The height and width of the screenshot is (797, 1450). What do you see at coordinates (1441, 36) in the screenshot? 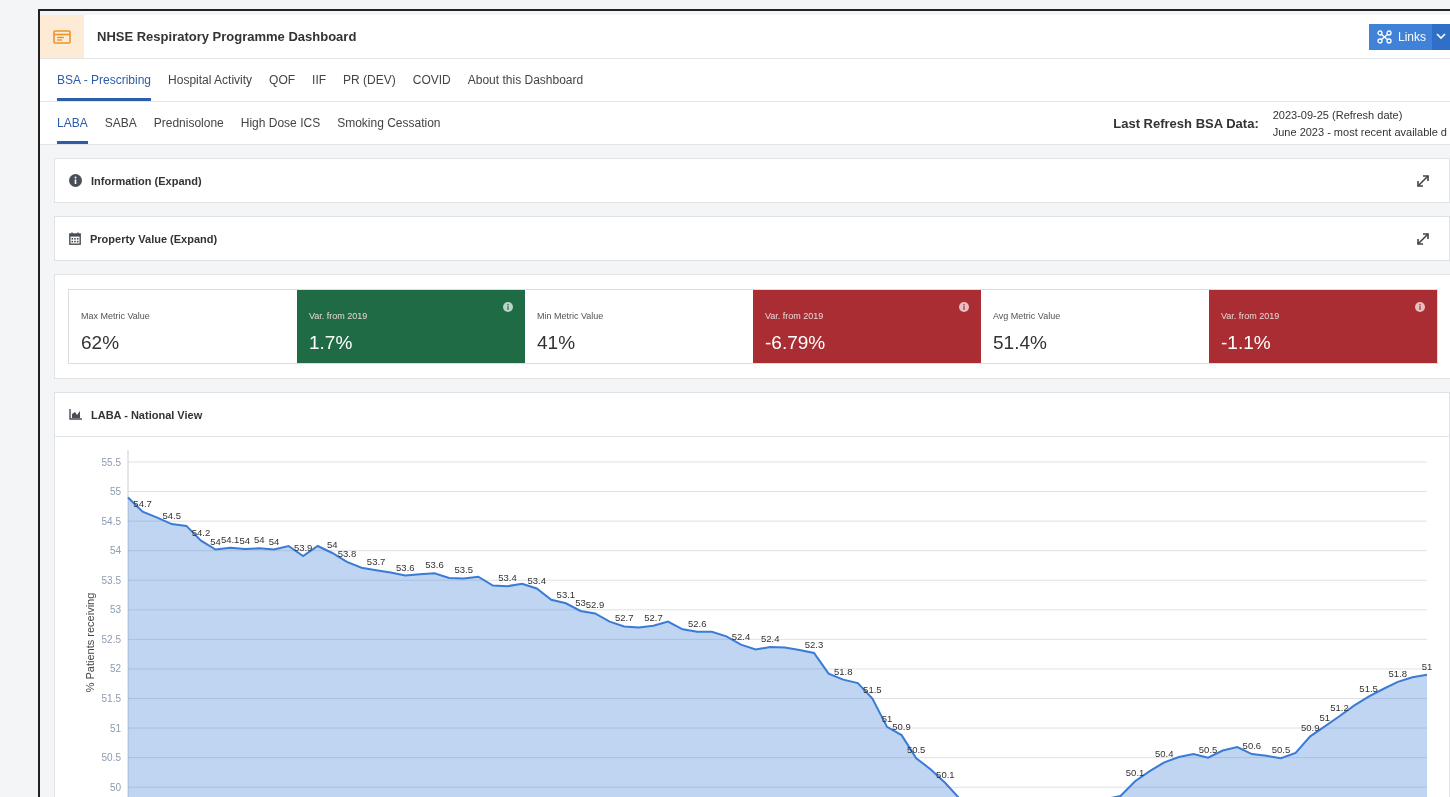
I see `caret-icon` at bounding box center [1441, 36].